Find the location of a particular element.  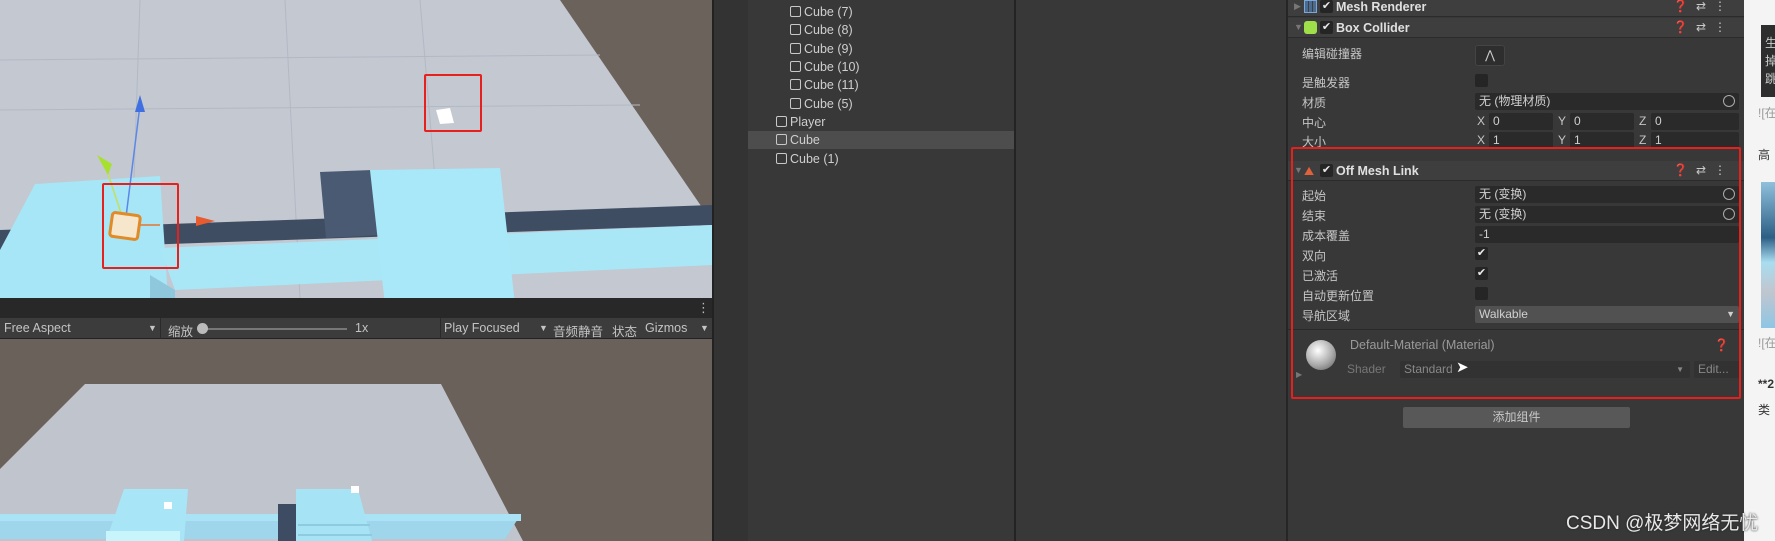

scale-label: 缩放 is located at coordinates (181, 332).